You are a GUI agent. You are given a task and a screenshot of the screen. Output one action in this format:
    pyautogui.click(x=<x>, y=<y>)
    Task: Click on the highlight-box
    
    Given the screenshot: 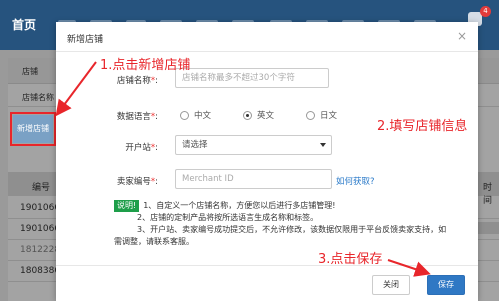 What is the action you would take?
    pyautogui.click(x=33, y=129)
    